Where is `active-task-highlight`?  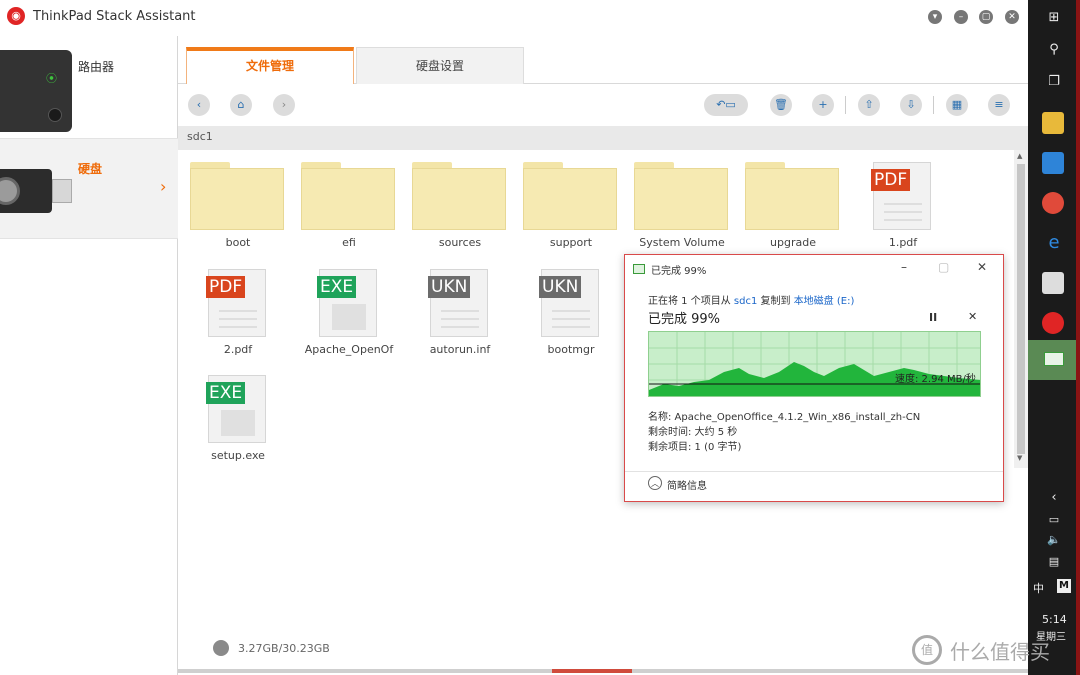 active-task-highlight is located at coordinates (1054, 360).